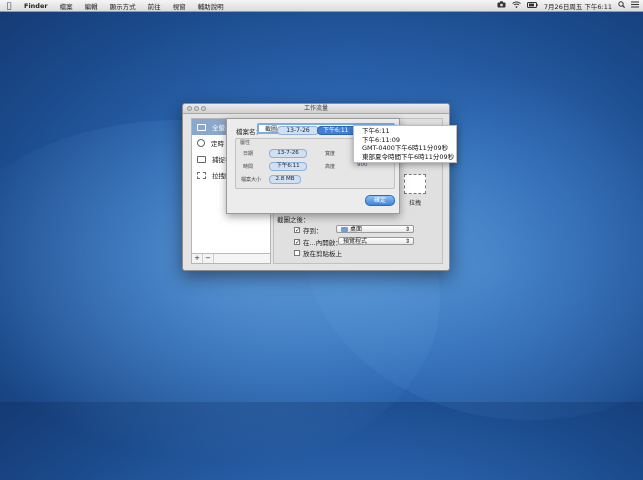 This screenshot has width=643, height=480. I want to click on clock-icon, so click(201, 143).